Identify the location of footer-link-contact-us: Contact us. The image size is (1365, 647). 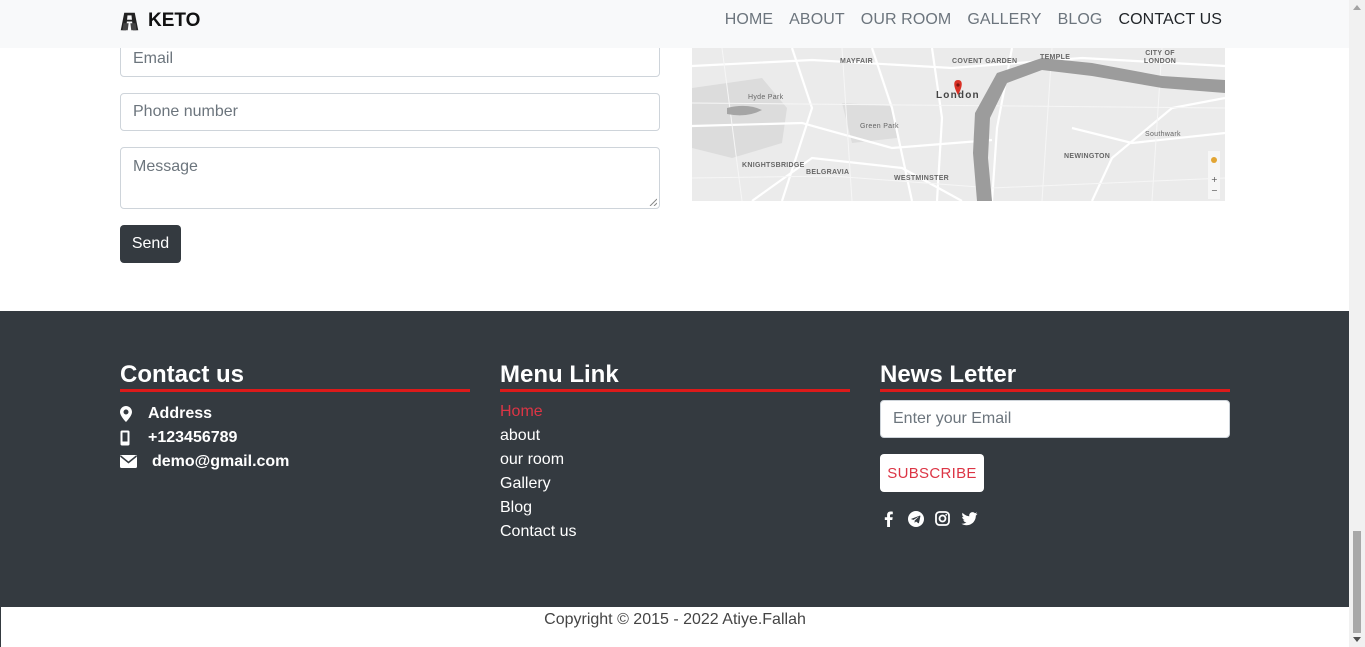
(675, 532).